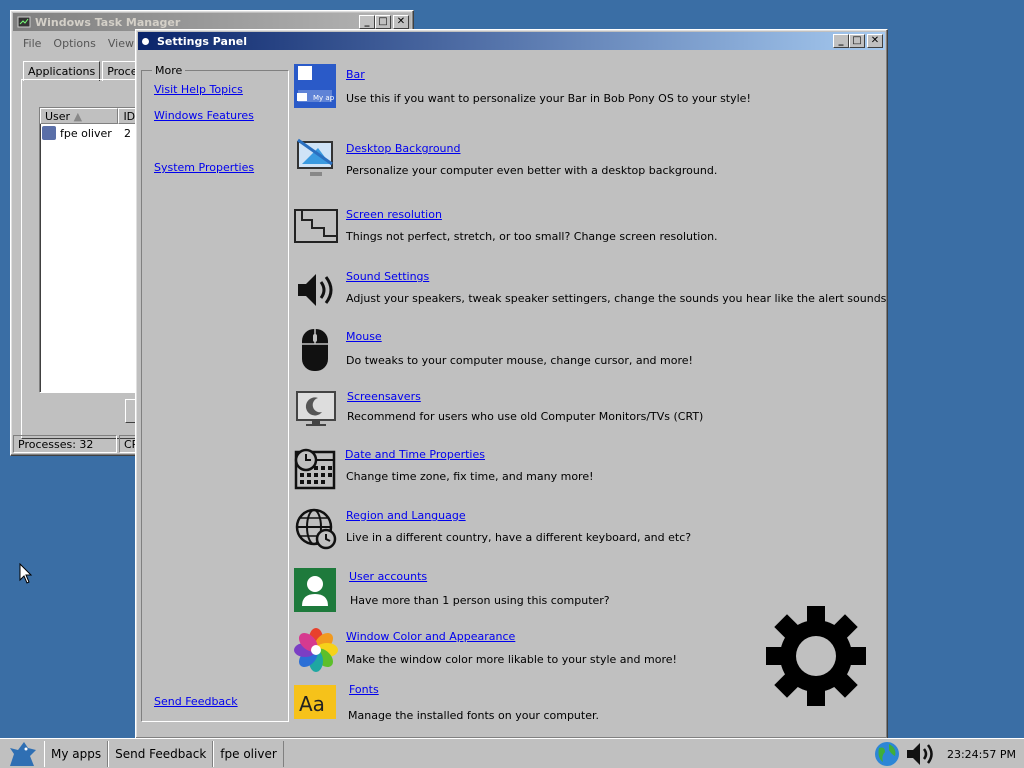  Describe the element at coordinates (26, 573) in the screenshot. I see `mouse-cursor-icon` at that location.